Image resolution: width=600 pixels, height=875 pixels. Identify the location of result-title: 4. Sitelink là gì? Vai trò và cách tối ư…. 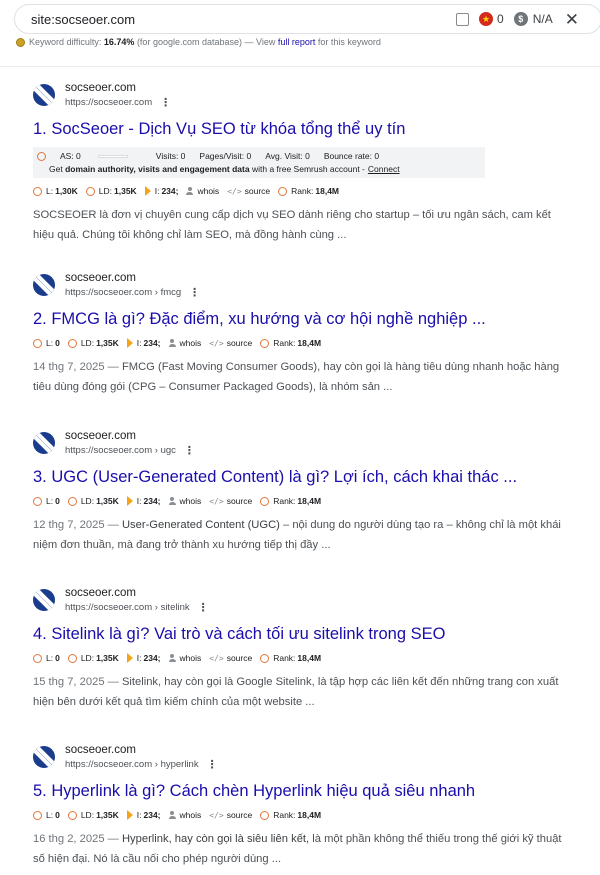
(310, 634).